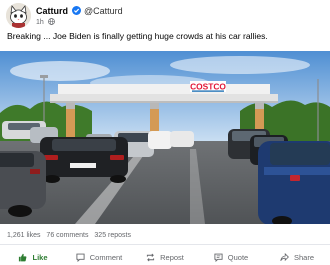  What do you see at coordinates (151, 257) in the screenshot?
I see `repost-arrows-icon` at bounding box center [151, 257].